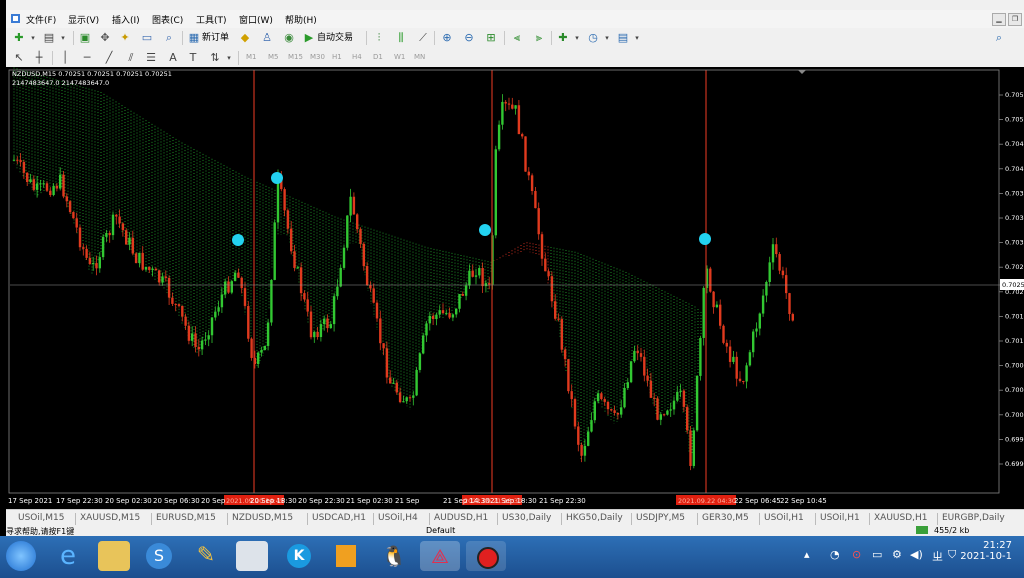 This screenshot has width=1024, height=578. Describe the element at coordinates (186, 518) in the screenshot. I see `symbol-tab: EURUSD,M15` at that location.